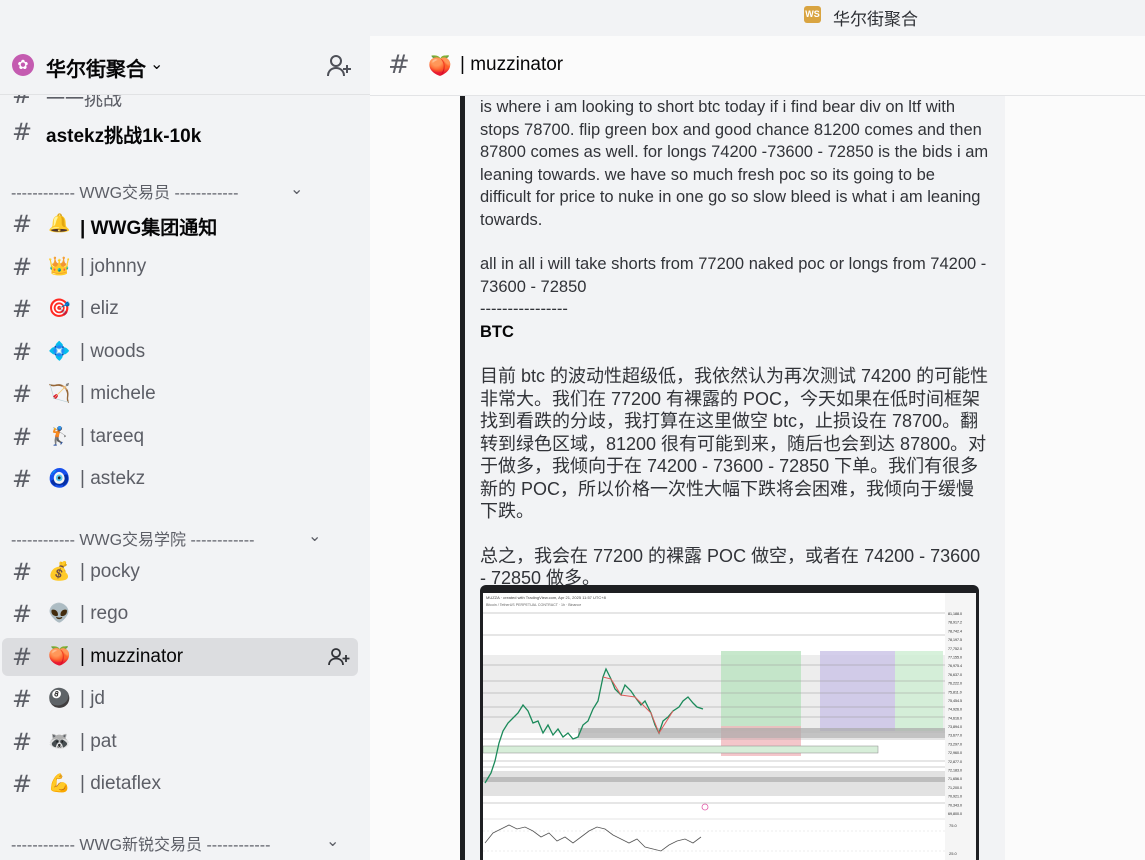 The image size is (1145, 860). I want to click on price-label: 76,637.0, so click(955, 675).